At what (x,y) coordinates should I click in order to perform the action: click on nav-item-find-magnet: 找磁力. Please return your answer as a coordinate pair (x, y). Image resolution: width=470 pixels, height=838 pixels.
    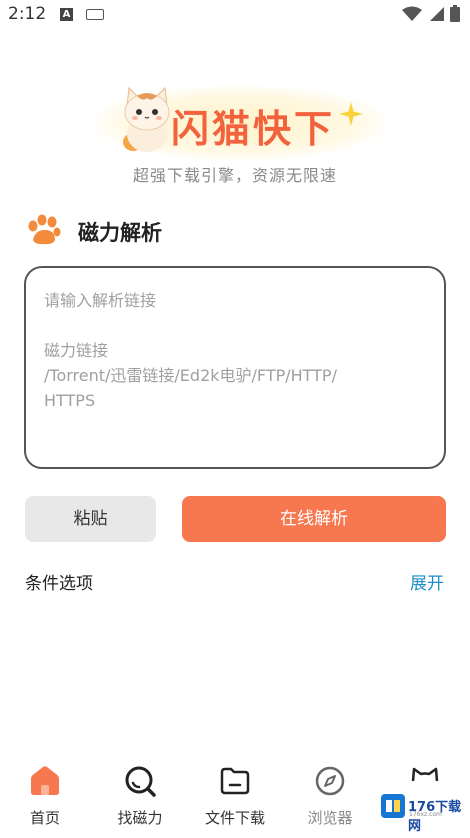
    Looking at the image, I should click on (140, 796).